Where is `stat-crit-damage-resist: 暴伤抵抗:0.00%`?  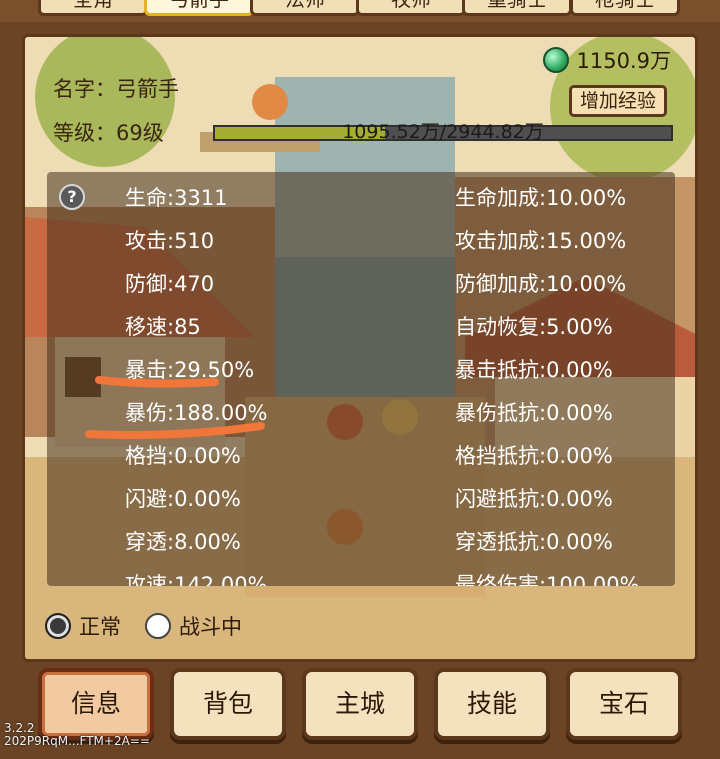
stat-crit-damage-resist: 暴伤抵抗:0.00% is located at coordinates (534, 413).